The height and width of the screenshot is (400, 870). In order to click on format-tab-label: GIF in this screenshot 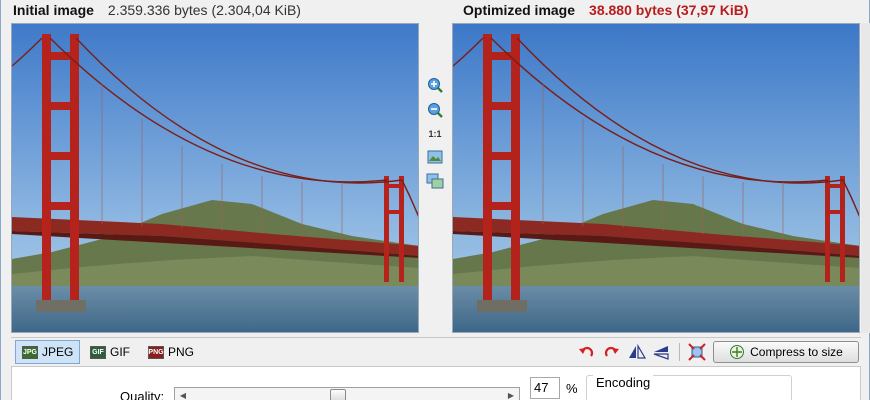, I will do `click(120, 352)`.